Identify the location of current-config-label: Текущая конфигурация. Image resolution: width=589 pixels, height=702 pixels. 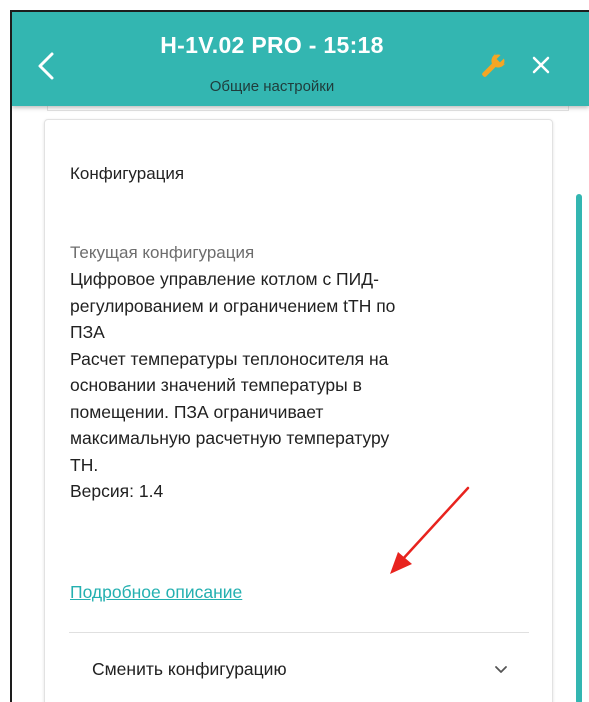
(162, 252).